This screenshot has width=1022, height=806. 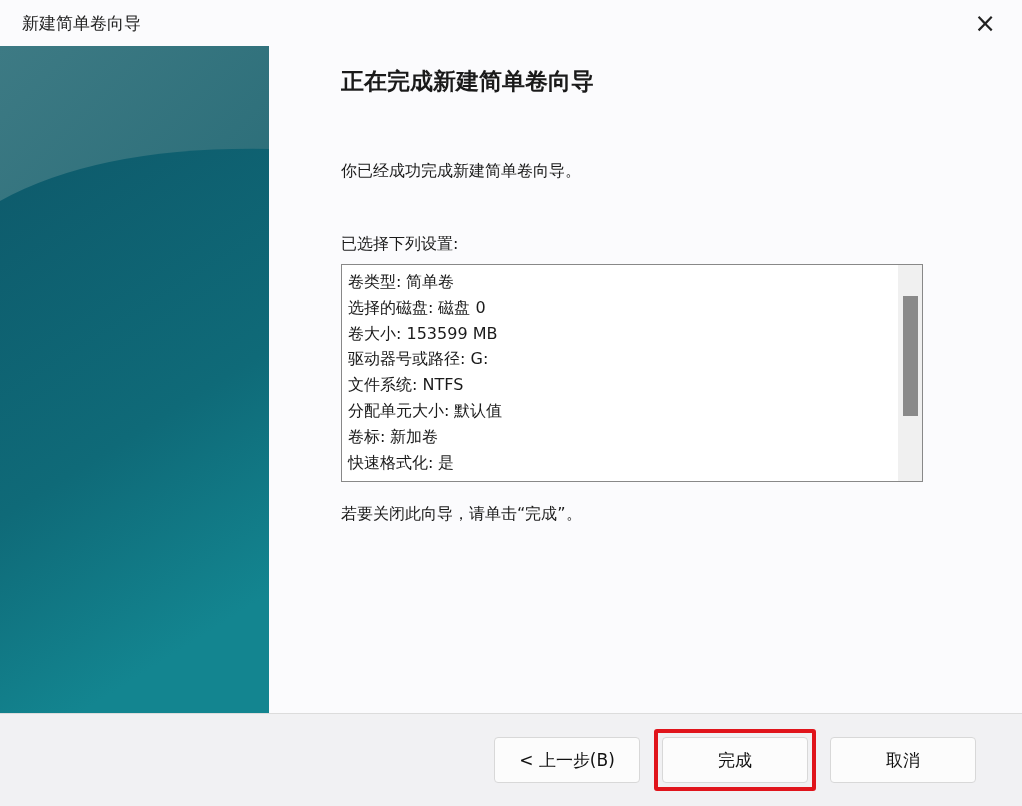 What do you see at coordinates (903, 760) in the screenshot?
I see `wizard-button: 取消` at bounding box center [903, 760].